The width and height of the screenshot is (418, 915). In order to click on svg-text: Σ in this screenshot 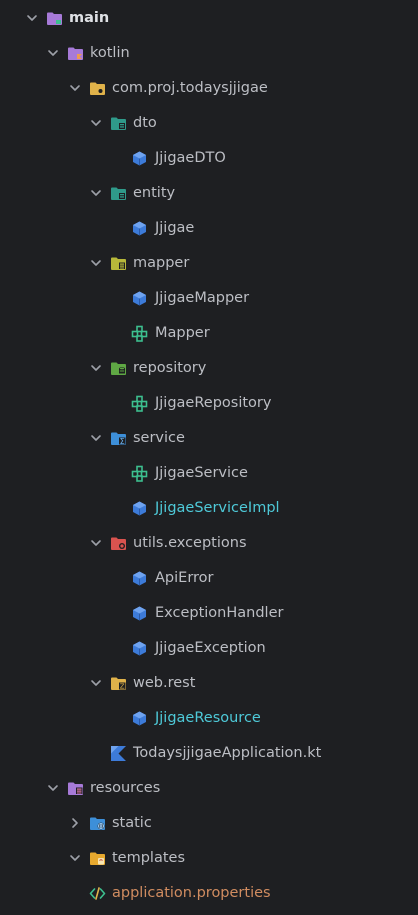, I will do `click(122, 441)`.